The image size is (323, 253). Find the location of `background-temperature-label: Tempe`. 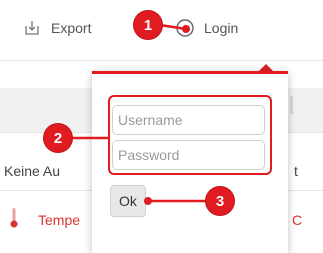

background-temperature-label: Tempe is located at coordinates (59, 220).